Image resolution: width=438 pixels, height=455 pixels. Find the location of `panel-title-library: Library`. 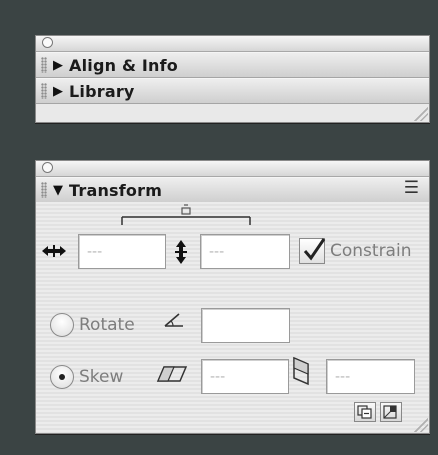

panel-title-library: Library is located at coordinates (102, 91).